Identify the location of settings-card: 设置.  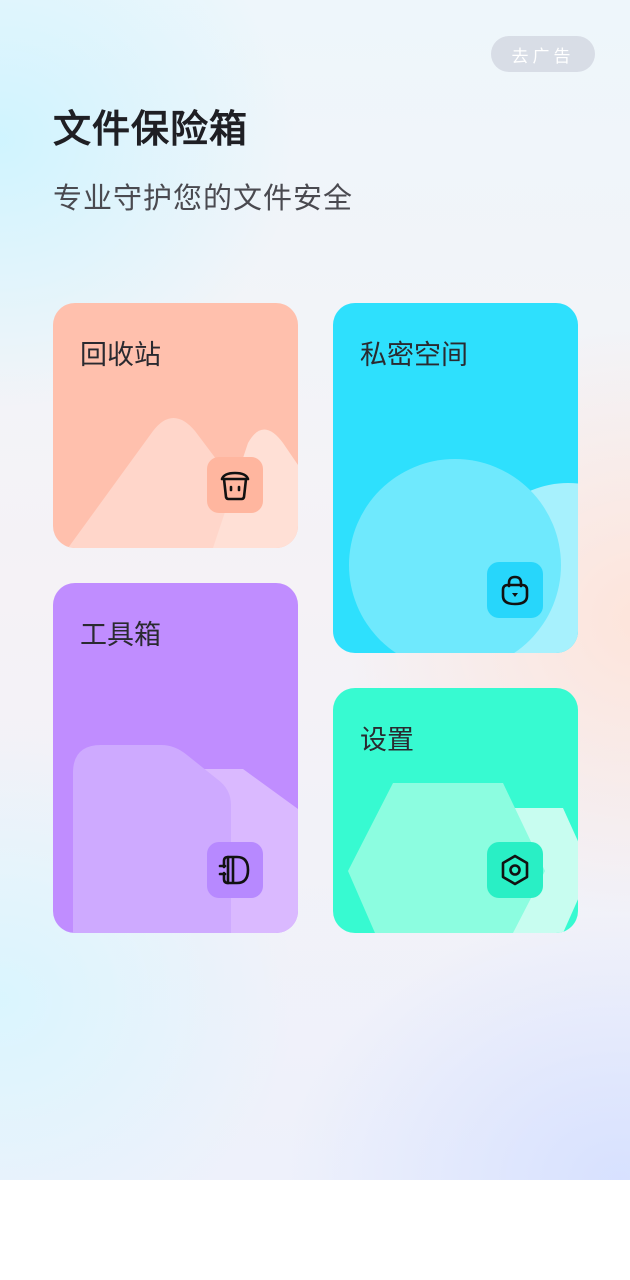
(455, 810).